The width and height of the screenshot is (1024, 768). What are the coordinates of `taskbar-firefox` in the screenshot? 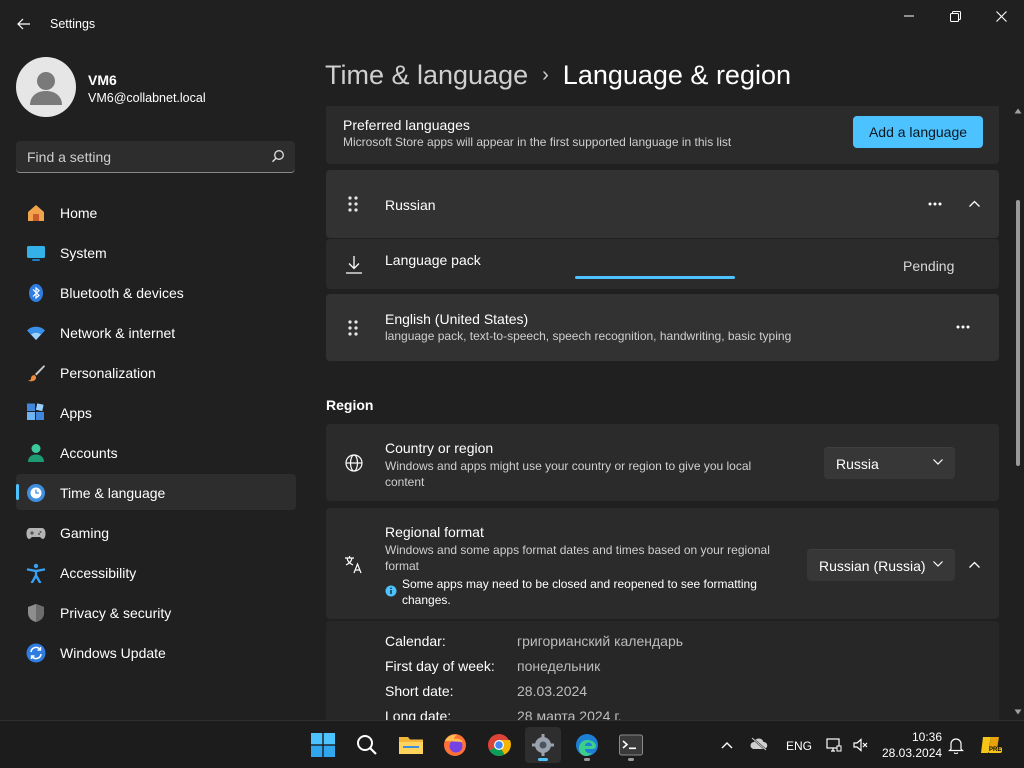 It's located at (455, 745).